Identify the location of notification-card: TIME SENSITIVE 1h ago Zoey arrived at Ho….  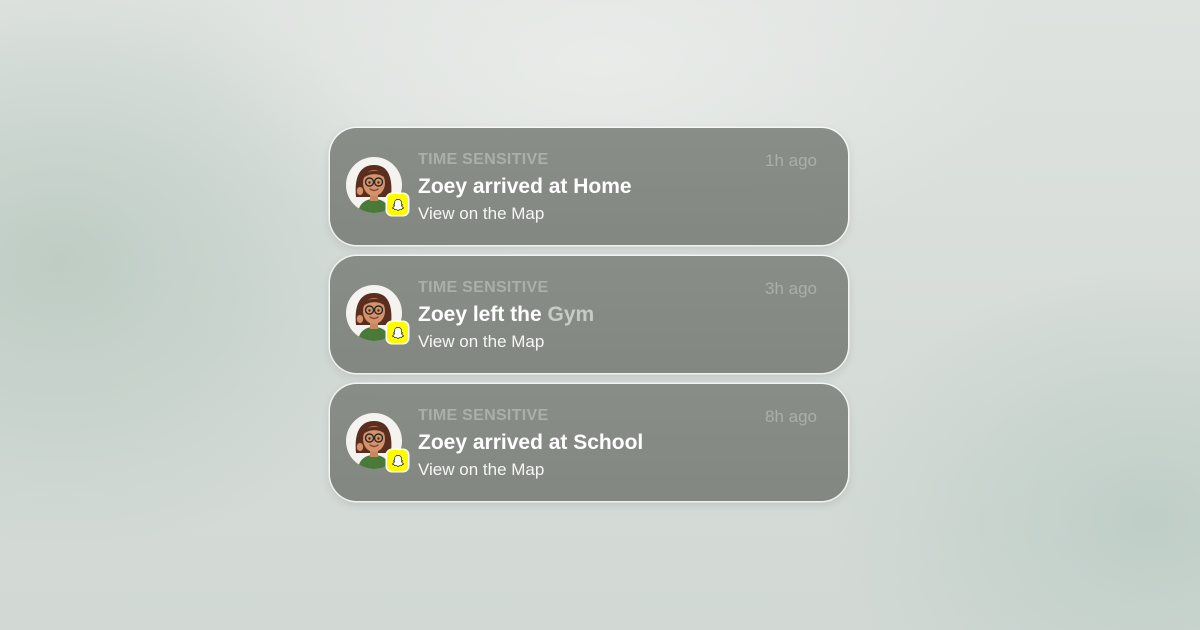
(589, 186).